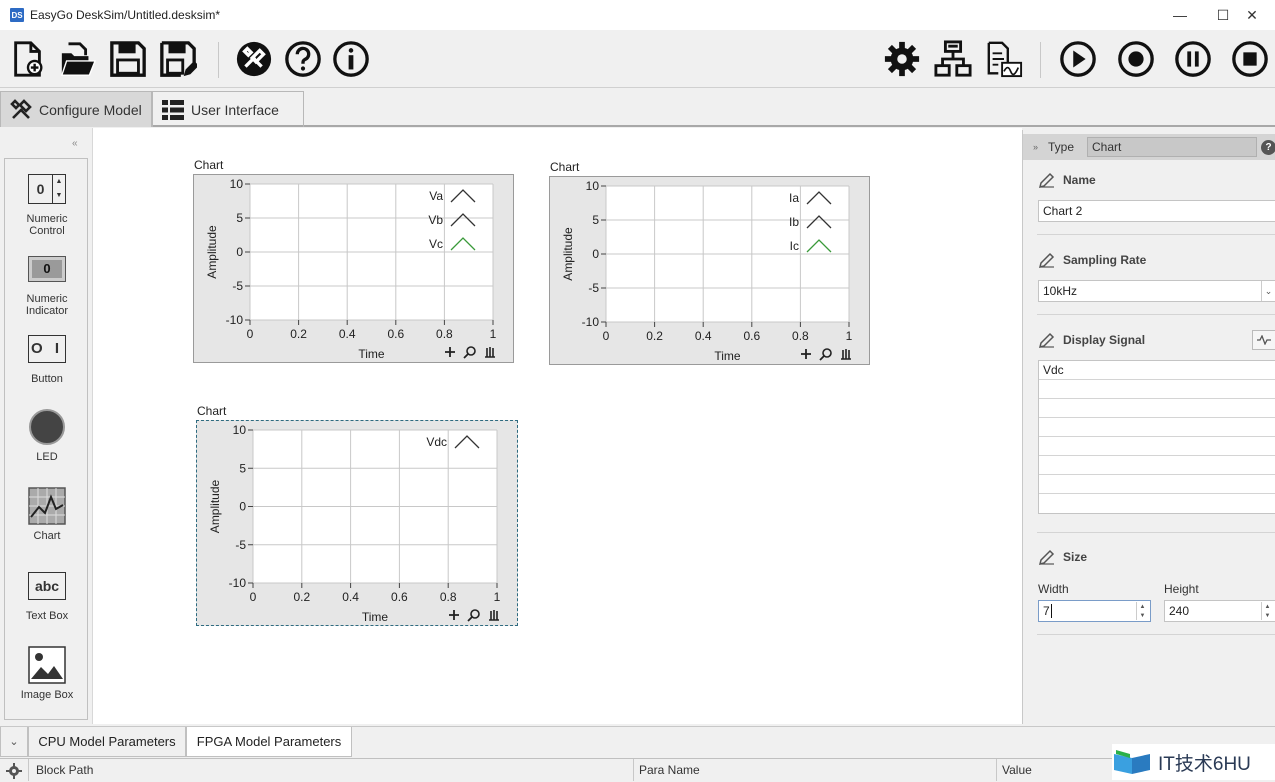 This screenshot has height=782, width=1275. I want to click on network-icon, so click(953, 58).